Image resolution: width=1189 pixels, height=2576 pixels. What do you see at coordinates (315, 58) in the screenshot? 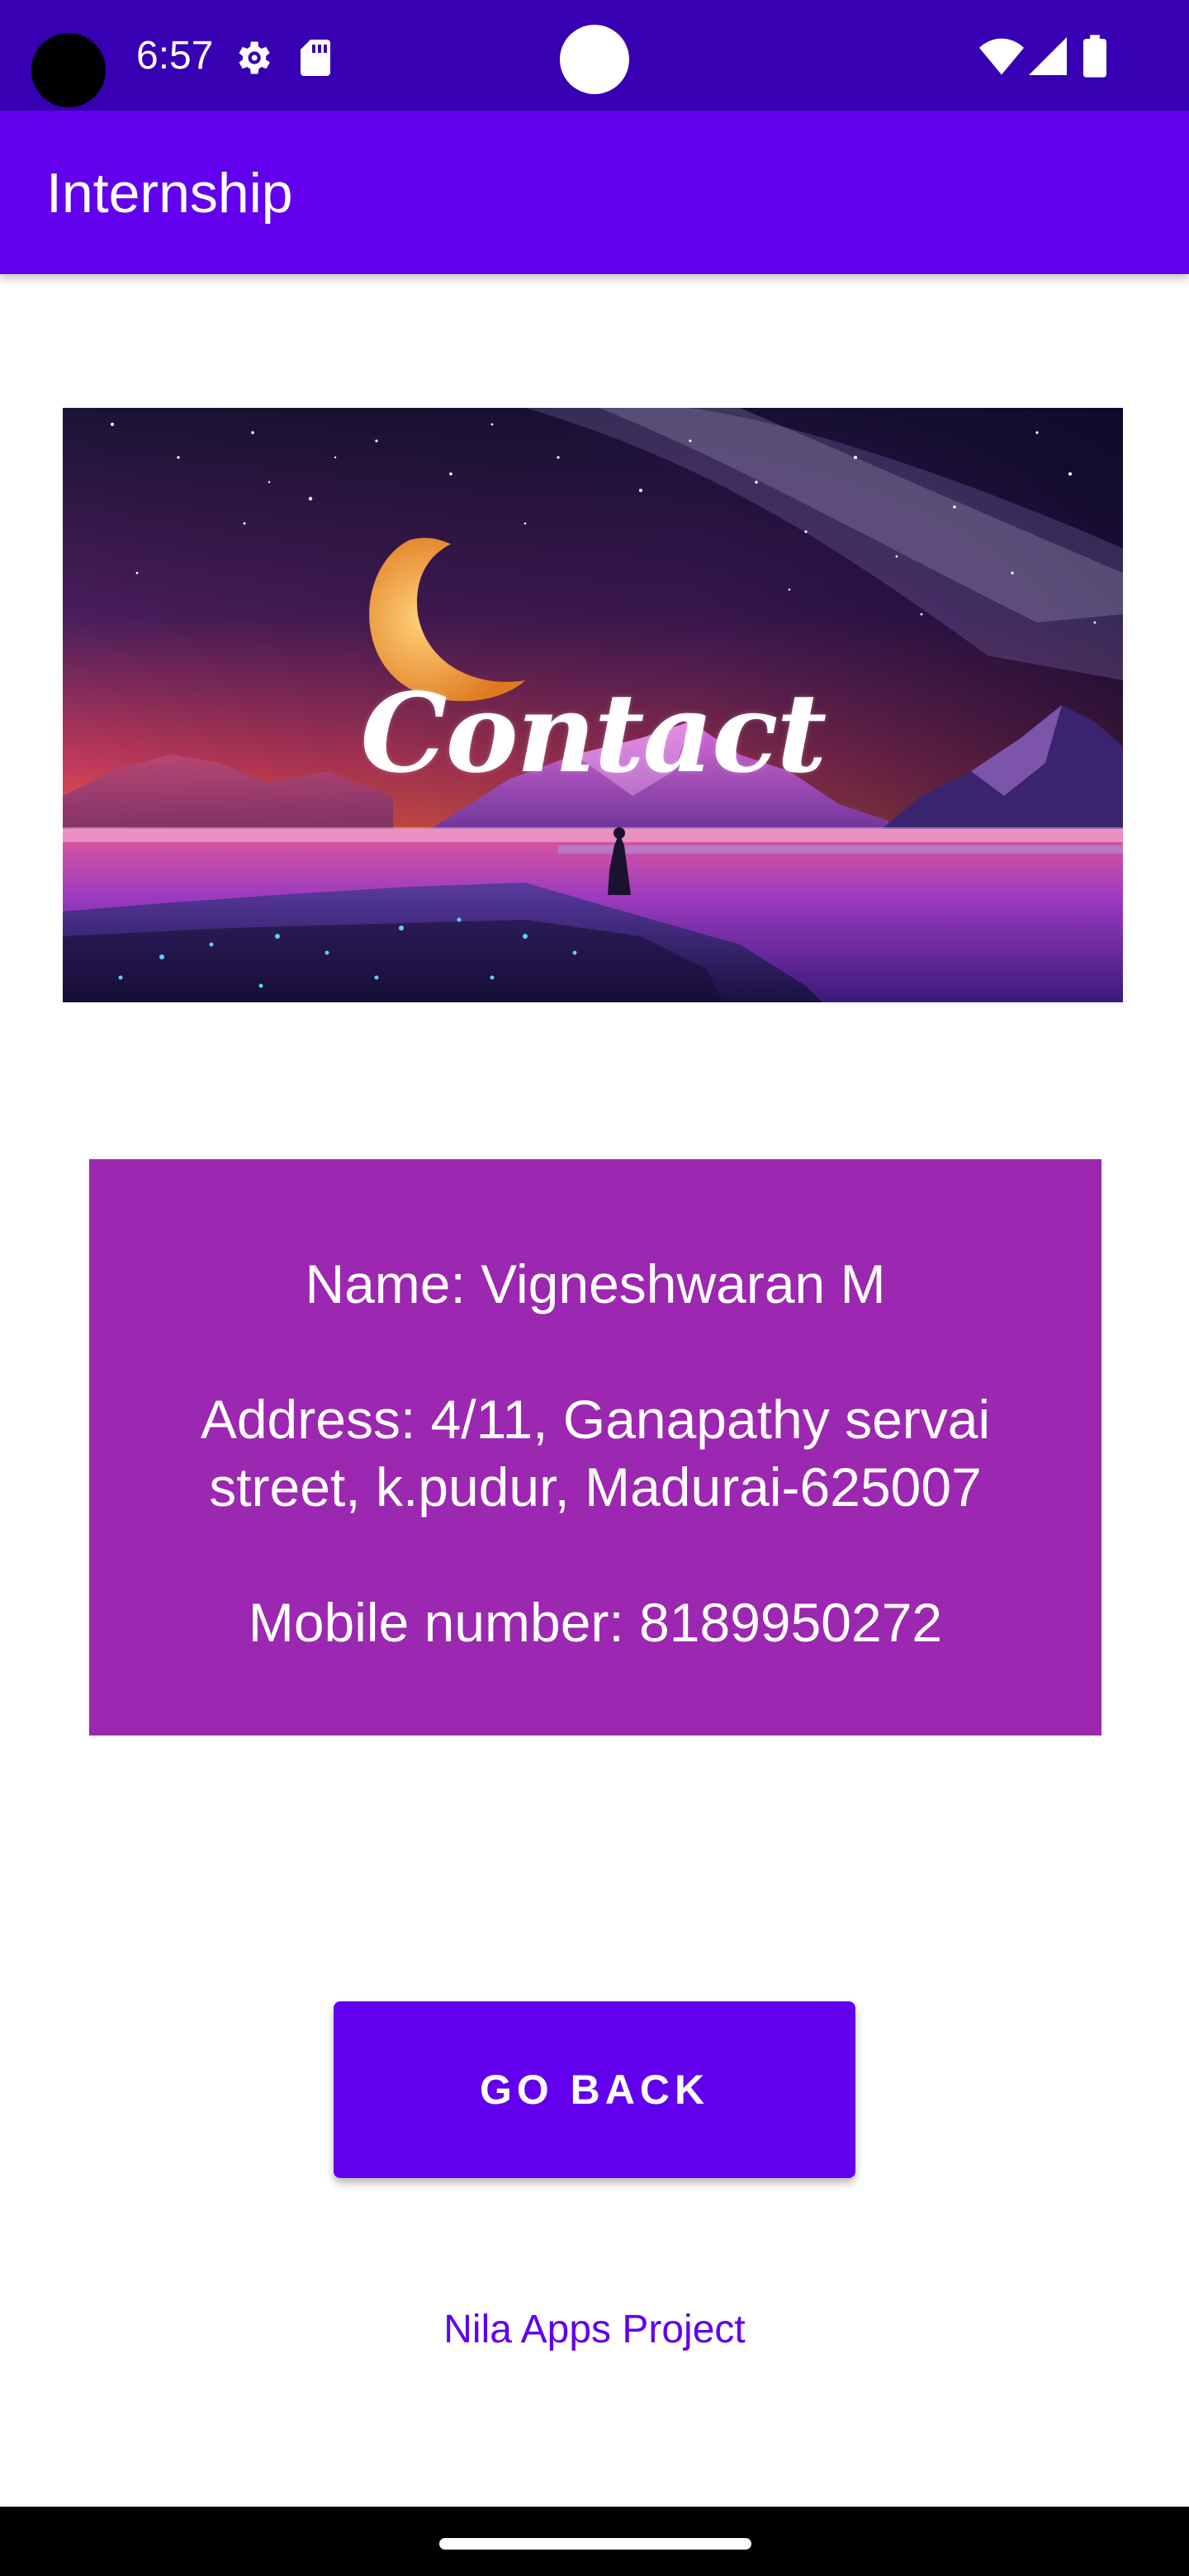
I see `sd-card-icon` at bounding box center [315, 58].